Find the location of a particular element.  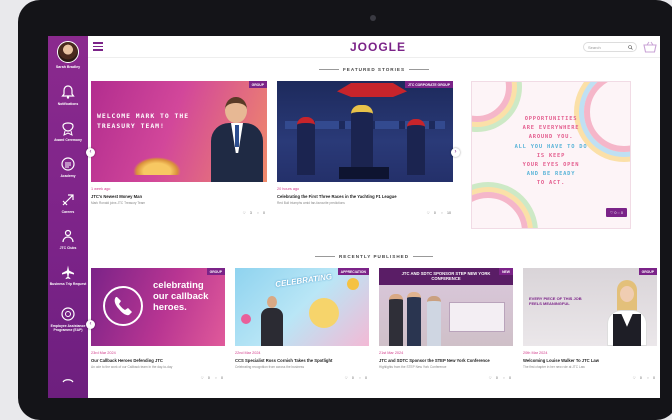

sidebar-item-label: Business Trip Request is located at coordinates (68, 284).